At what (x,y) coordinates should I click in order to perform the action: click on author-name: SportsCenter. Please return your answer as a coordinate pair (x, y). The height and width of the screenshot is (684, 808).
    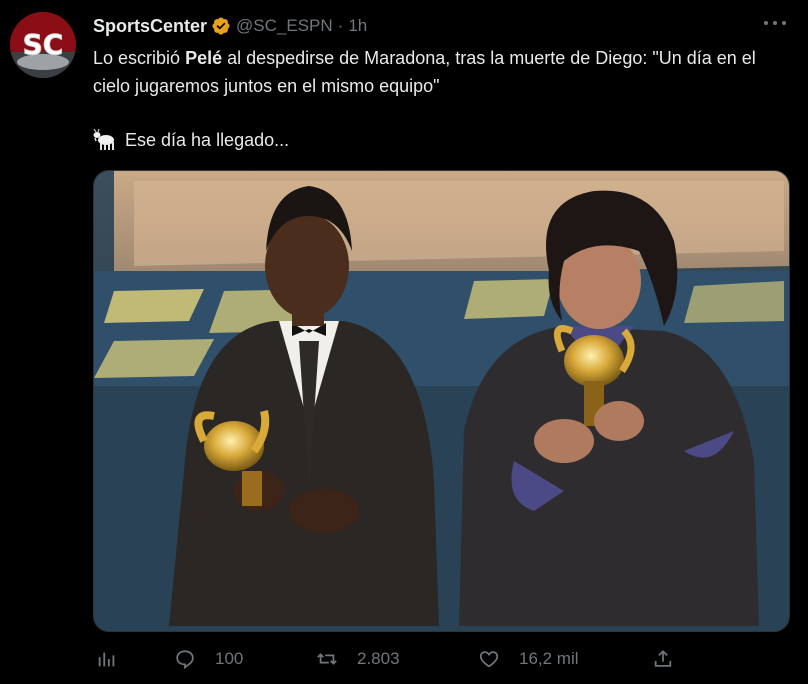
    Looking at the image, I should click on (150, 26).